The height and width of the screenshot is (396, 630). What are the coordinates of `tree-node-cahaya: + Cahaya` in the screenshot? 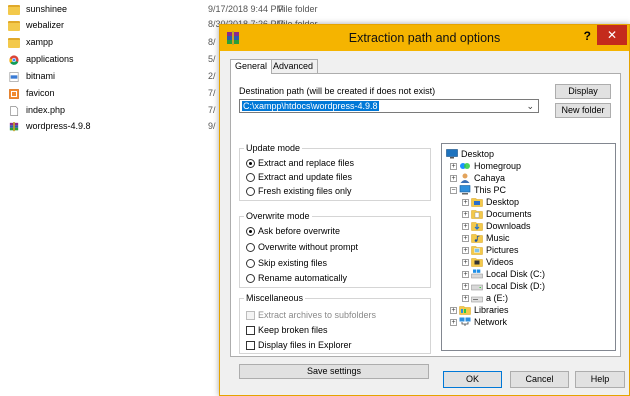 It's located at (477, 178).